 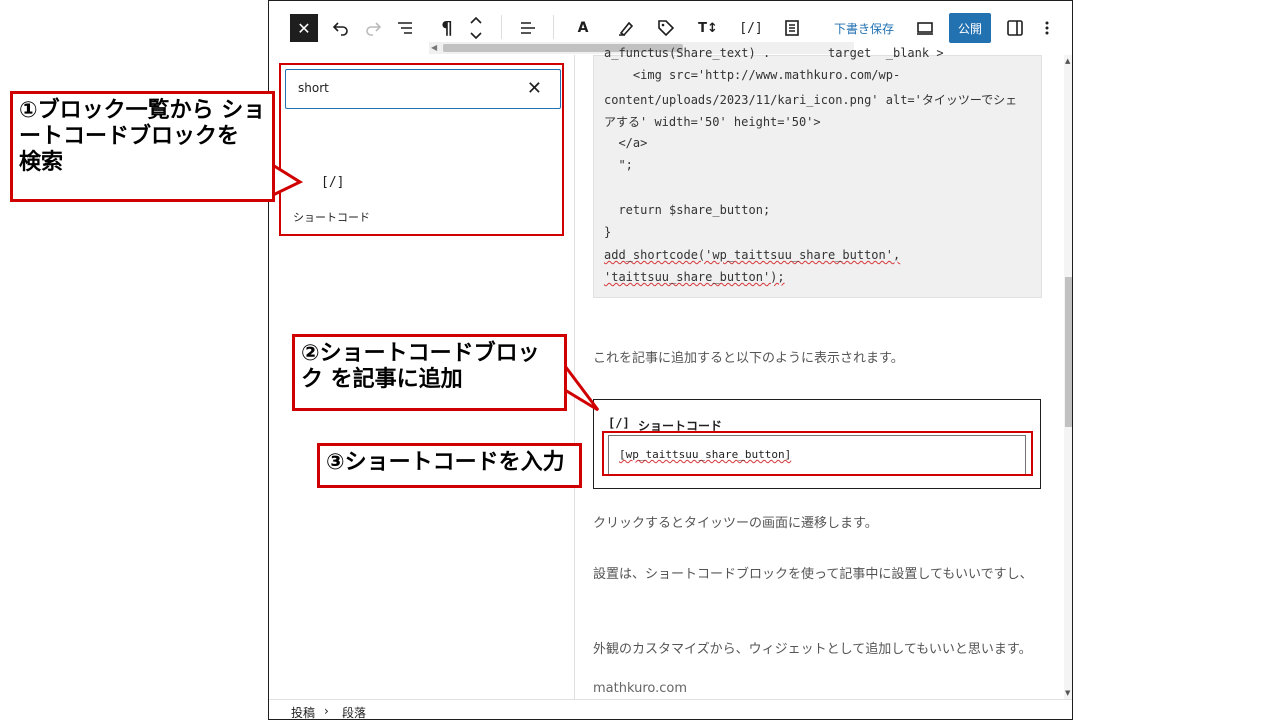 What do you see at coordinates (694, 277) in the screenshot?
I see `code-line: 'taittsuu_share_button');` at bounding box center [694, 277].